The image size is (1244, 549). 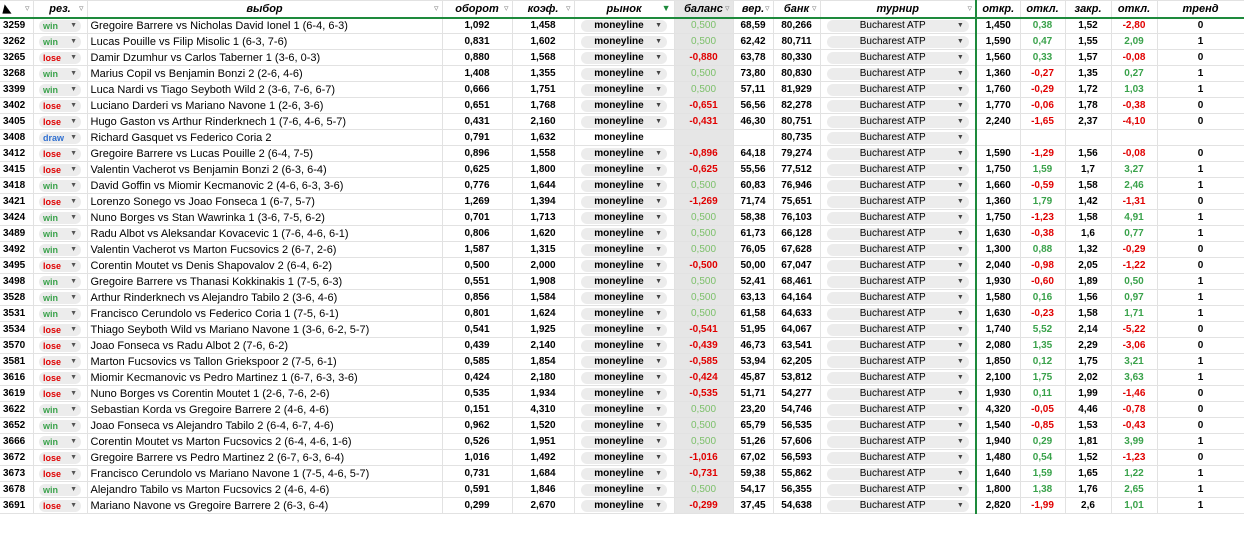 I want to click on header-turnover: оборот ▿, so click(x=477, y=9).